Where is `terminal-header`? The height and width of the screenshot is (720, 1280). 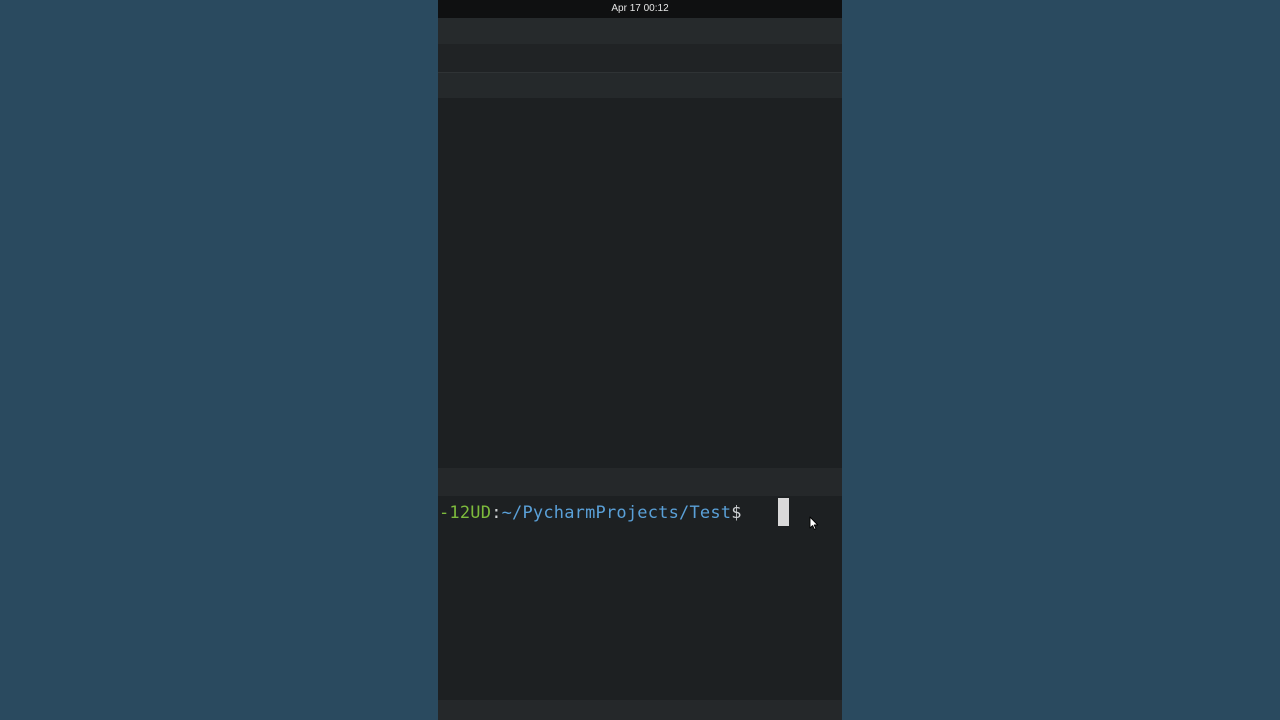
terminal-header is located at coordinates (640, 482).